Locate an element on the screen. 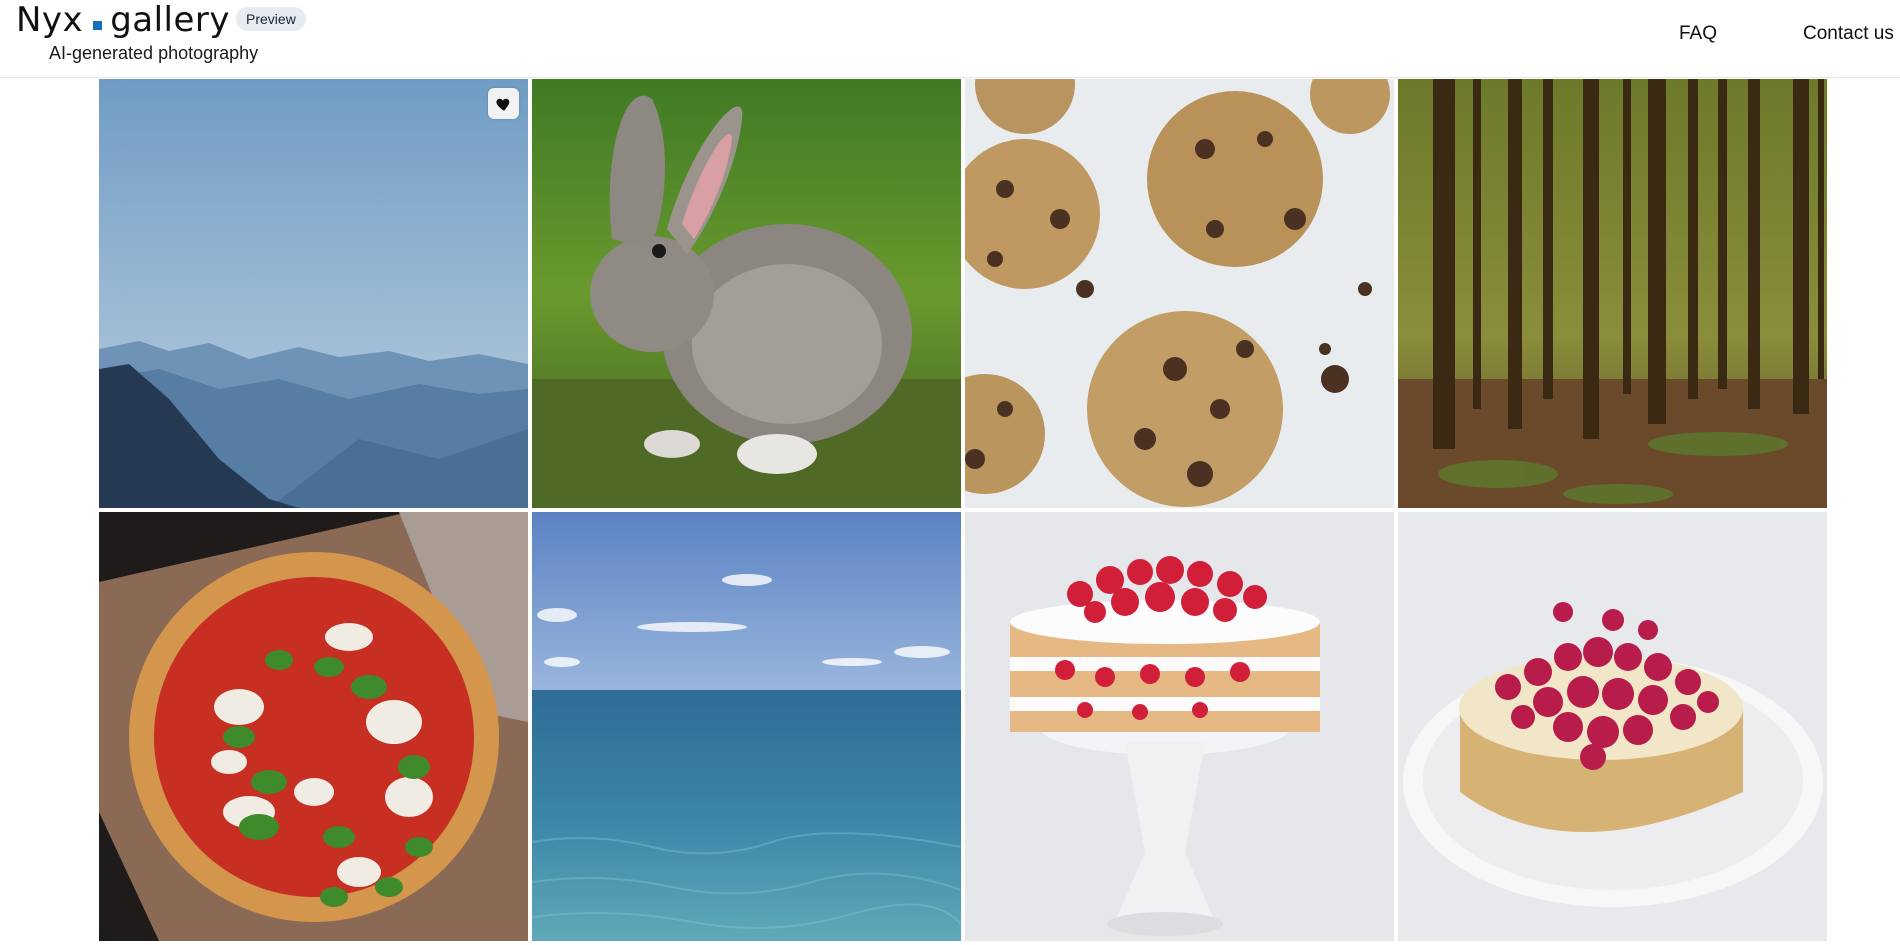 This screenshot has height=945, width=1900. gallery-image-pizza is located at coordinates (313, 726).